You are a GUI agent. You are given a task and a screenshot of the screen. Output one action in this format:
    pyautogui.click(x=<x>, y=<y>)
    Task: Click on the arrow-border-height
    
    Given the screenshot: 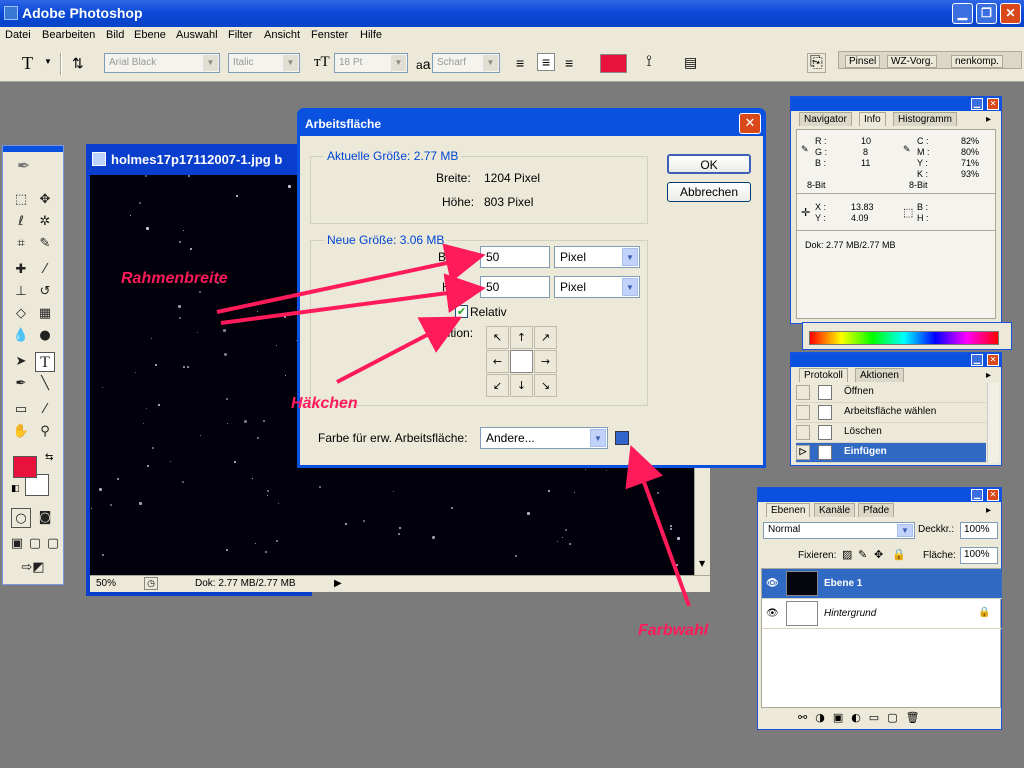 What is the action you would take?
    pyautogui.click(x=353, y=299)
    